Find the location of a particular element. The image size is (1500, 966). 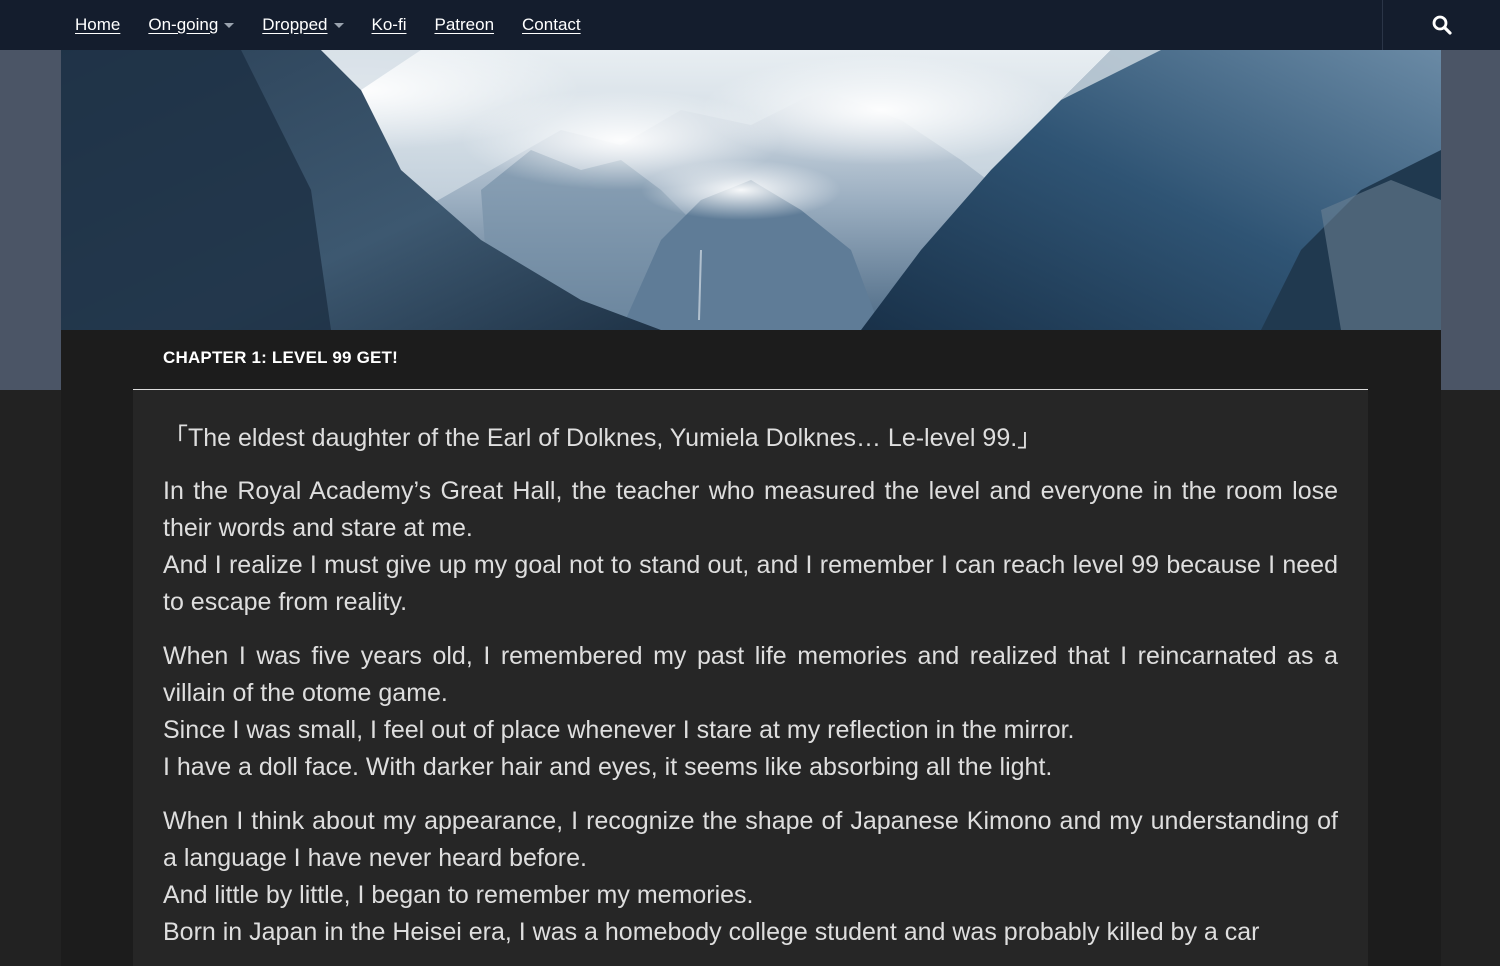

nav-dropped-link: Dropped is located at coordinates (303, 25).